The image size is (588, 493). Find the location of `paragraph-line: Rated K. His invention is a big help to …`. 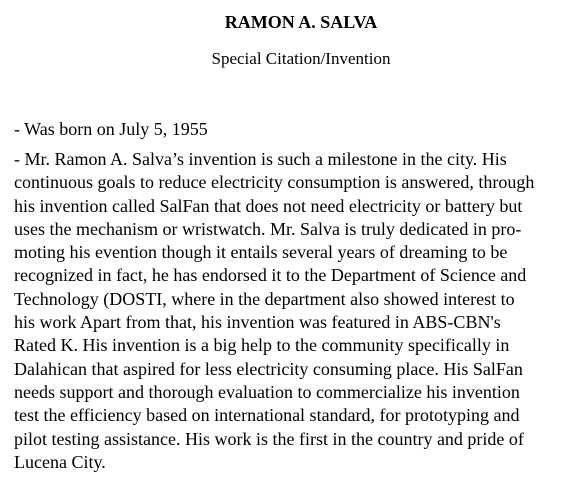

paragraph-line: Rated K. His invention is a big help to … is located at coordinates (262, 345).